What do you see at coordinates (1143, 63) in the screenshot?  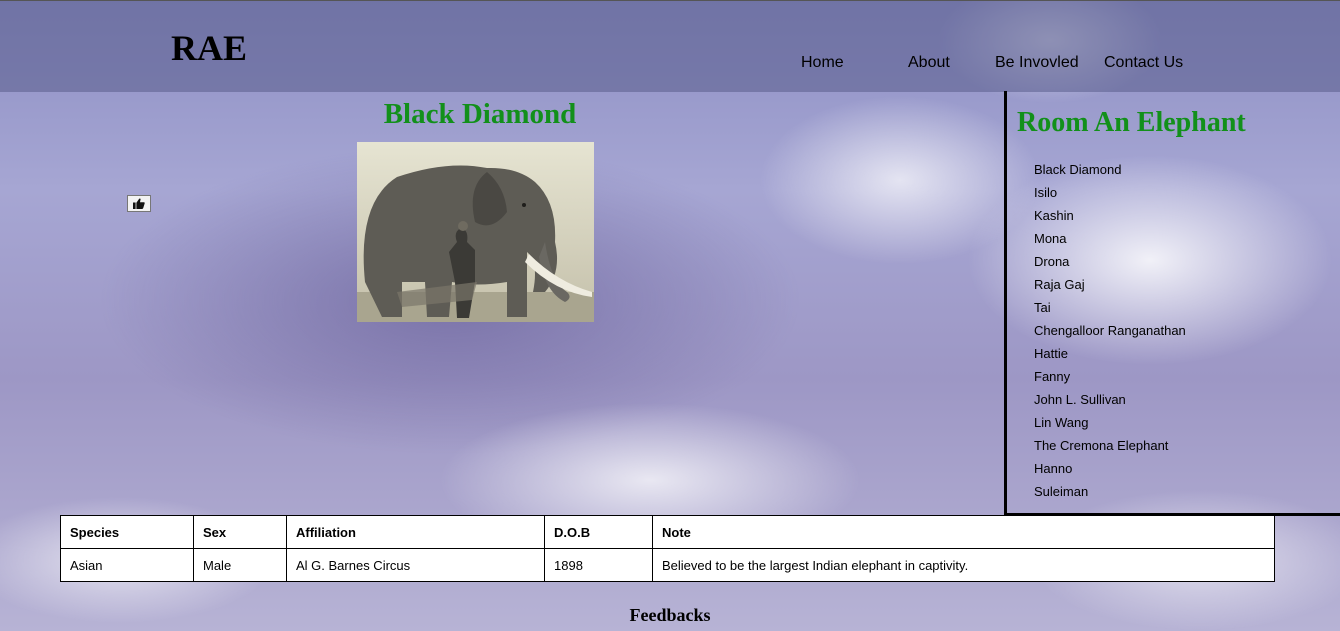 I see `nav-contact-us: Contact Us` at bounding box center [1143, 63].